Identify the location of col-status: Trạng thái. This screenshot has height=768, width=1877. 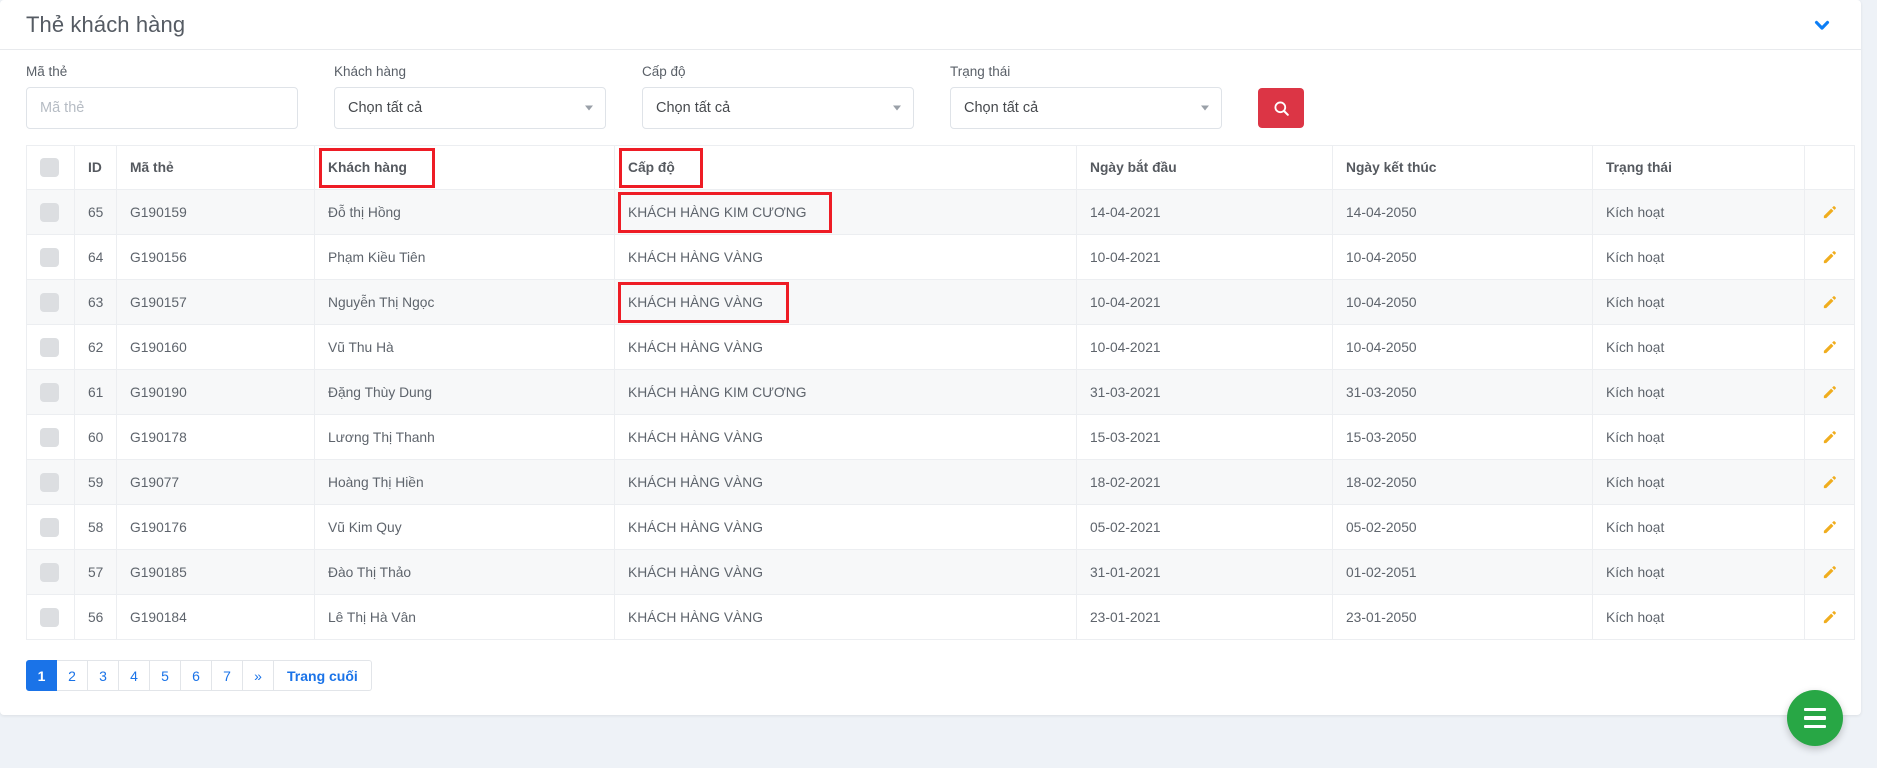
(1698, 168).